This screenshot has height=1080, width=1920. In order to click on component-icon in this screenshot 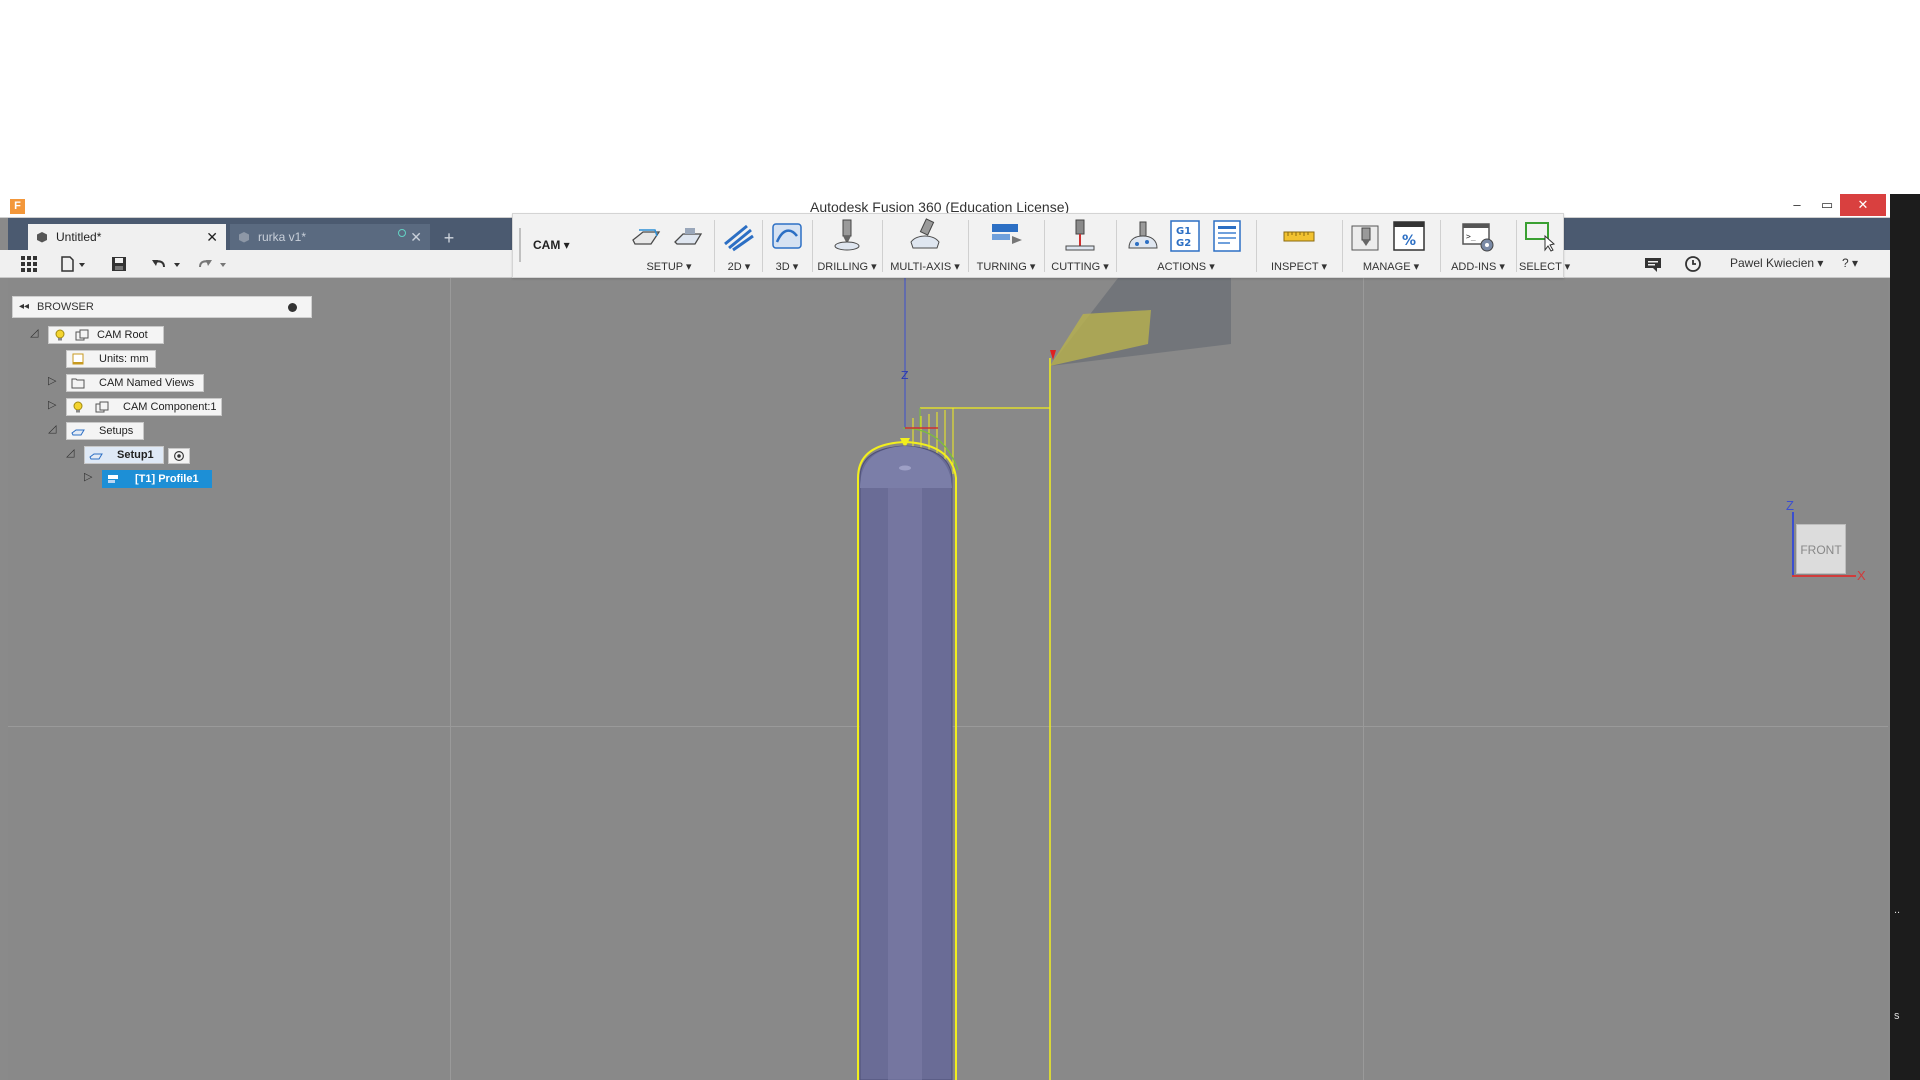, I will do `click(102, 407)`.